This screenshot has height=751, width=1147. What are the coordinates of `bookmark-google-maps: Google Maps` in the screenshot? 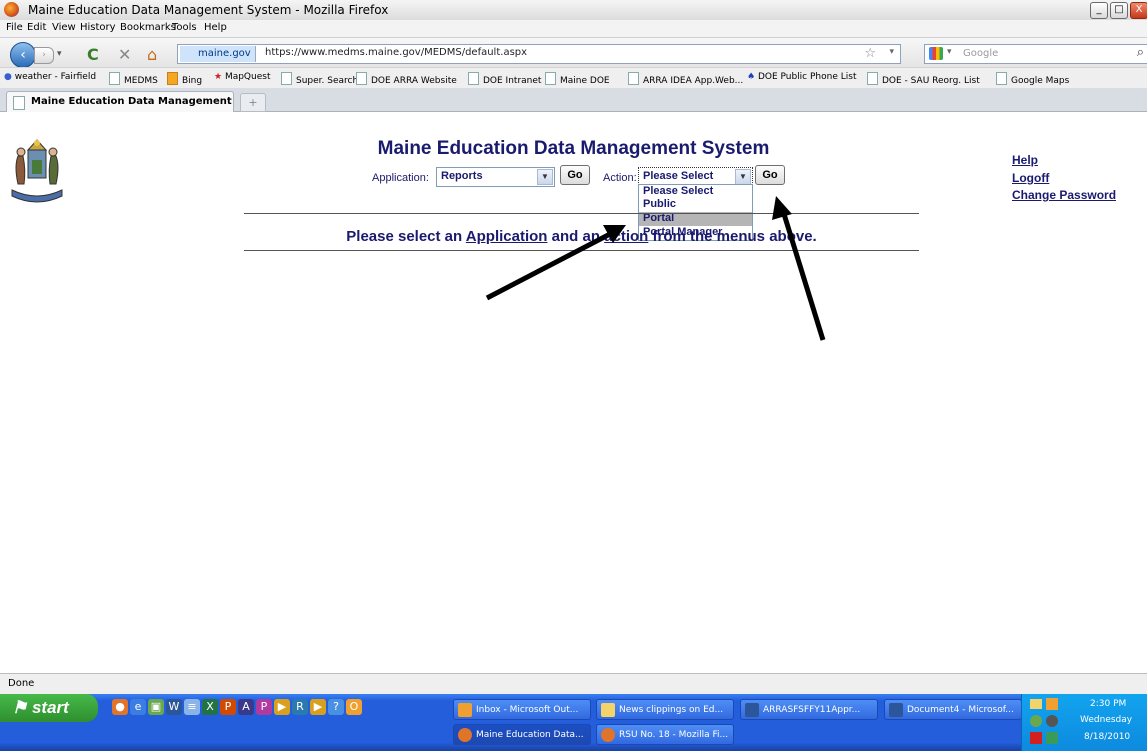 It's located at (1032, 79).